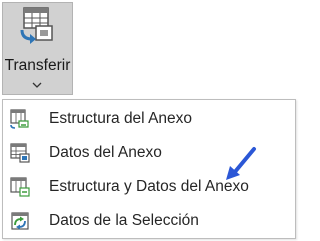  What do you see at coordinates (19, 119) in the screenshot?
I see `table-structure-icon` at bounding box center [19, 119].